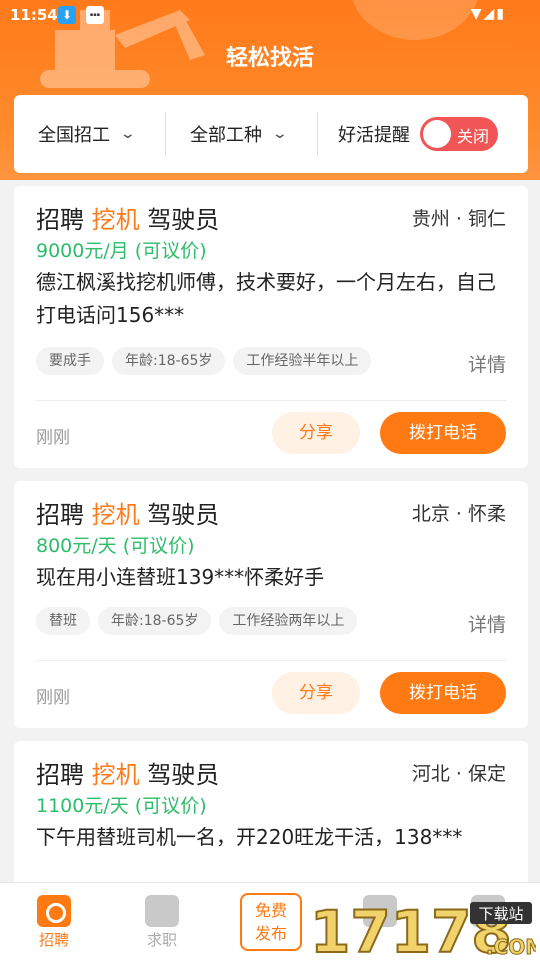 This screenshot has width=540, height=960. What do you see at coordinates (302, 361) in the screenshot?
I see `job-tag: 工作经验半年以上` at bounding box center [302, 361].